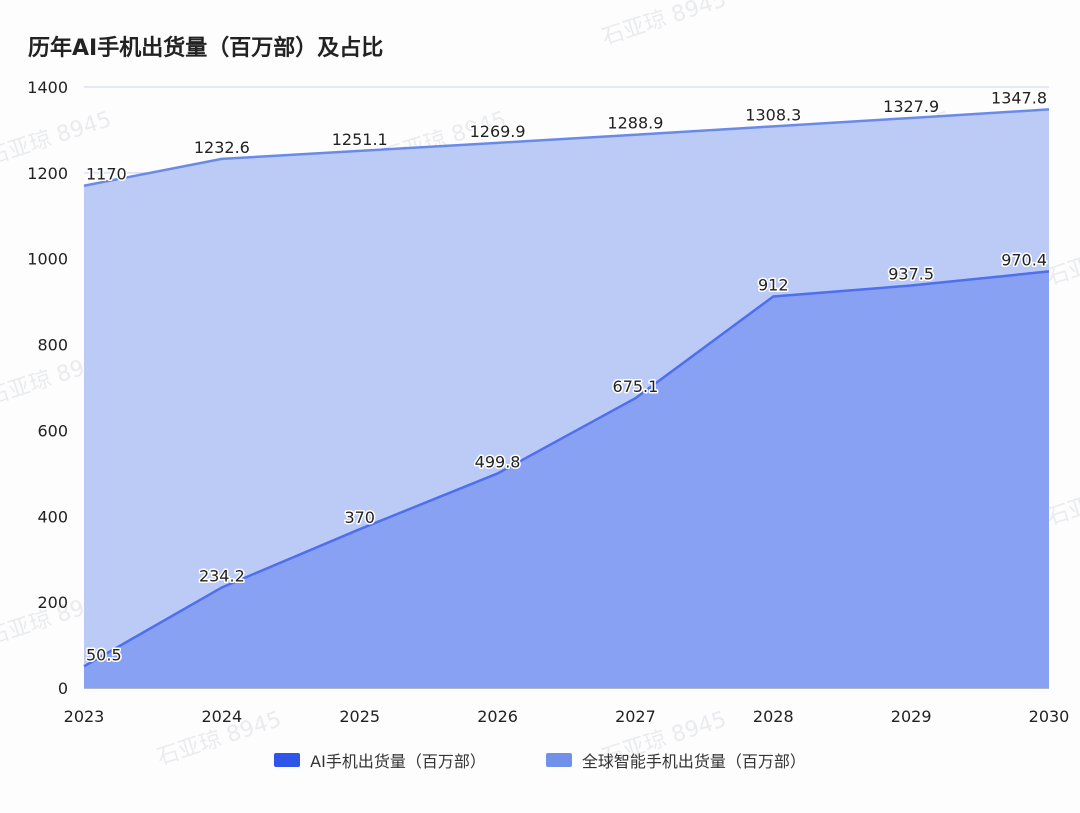  What do you see at coordinates (63, 688) in the screenshot?
I see `y-tick-label: 0` at bounding box center [63, 688].